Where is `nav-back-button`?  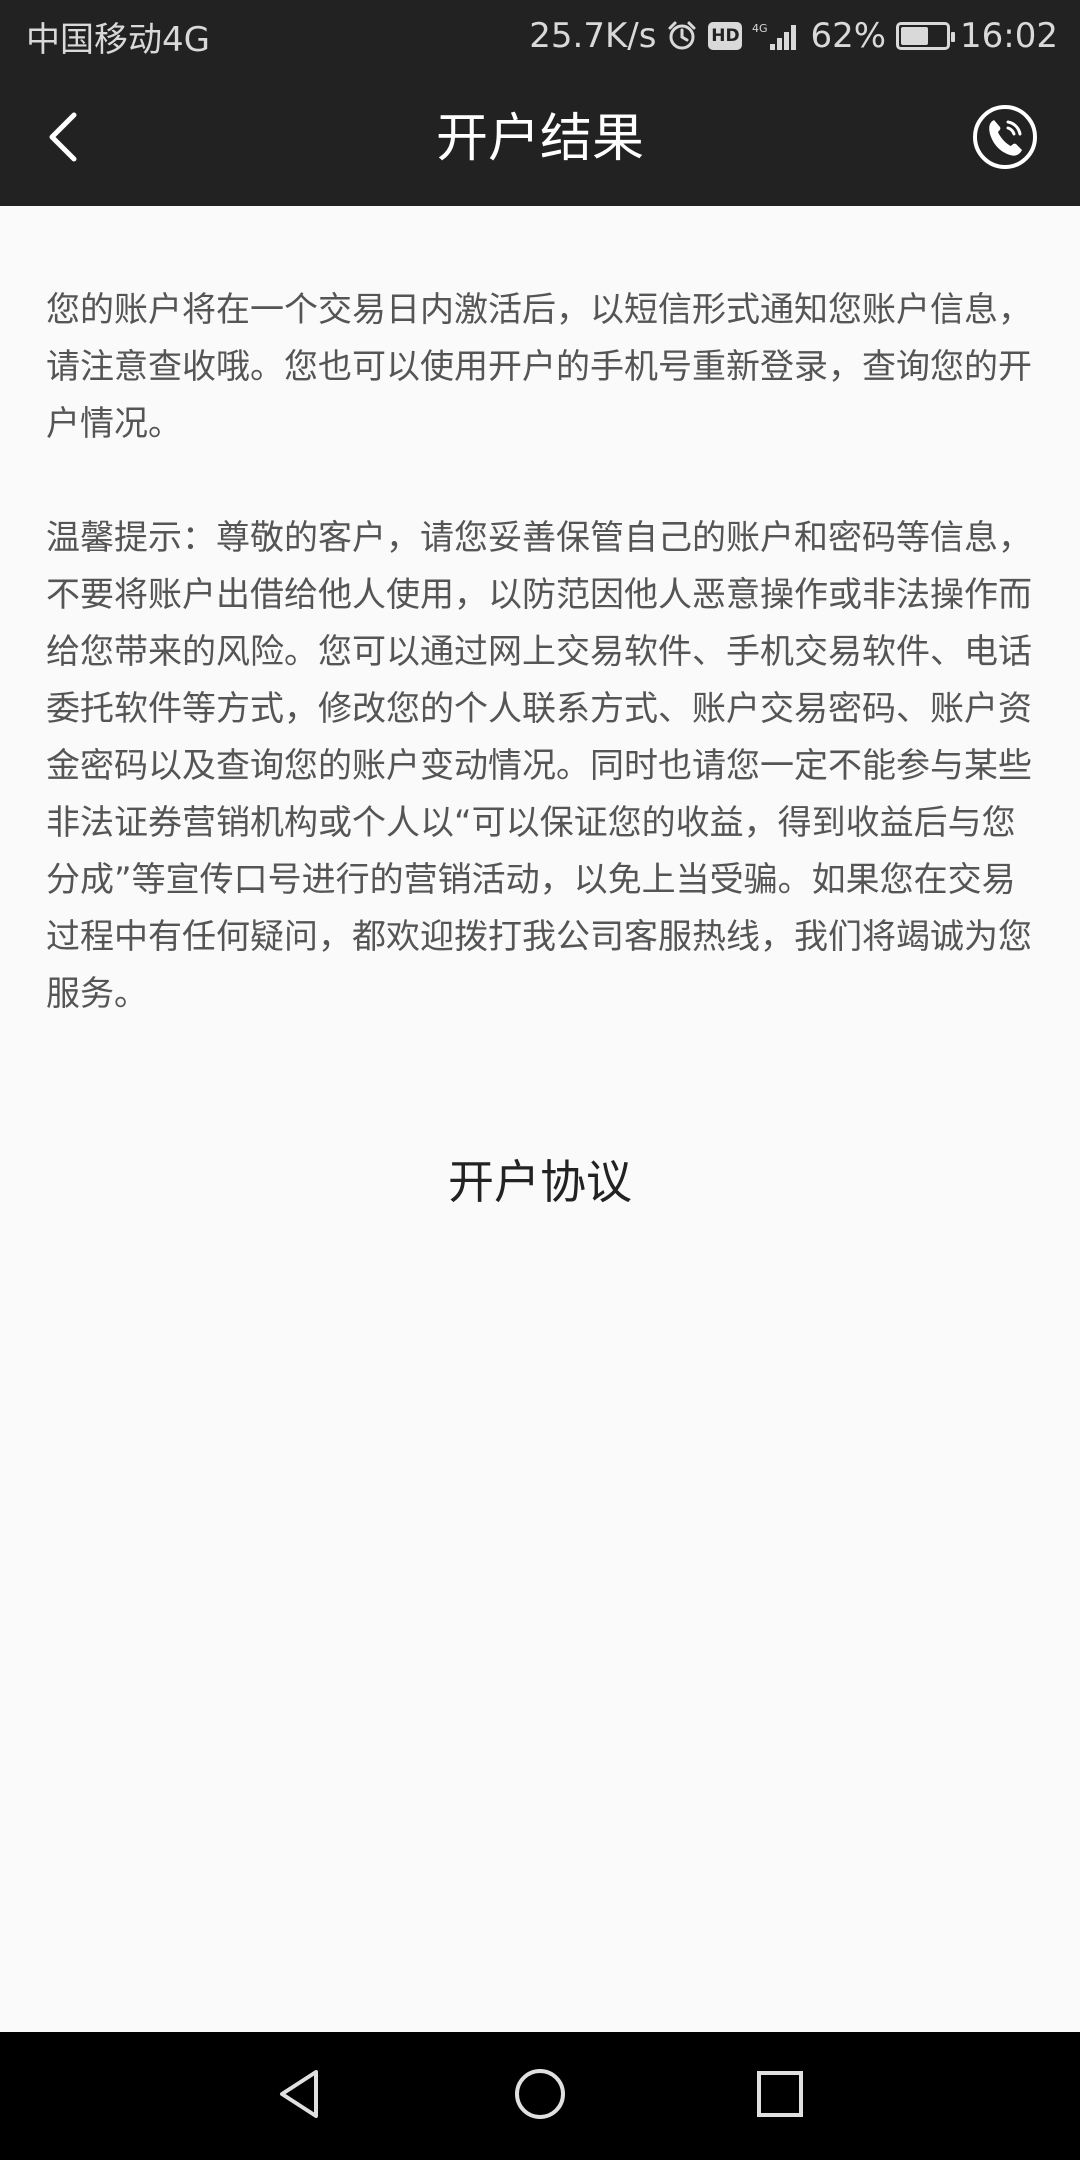 nav-back-button is located at coordinates (300, 2096).